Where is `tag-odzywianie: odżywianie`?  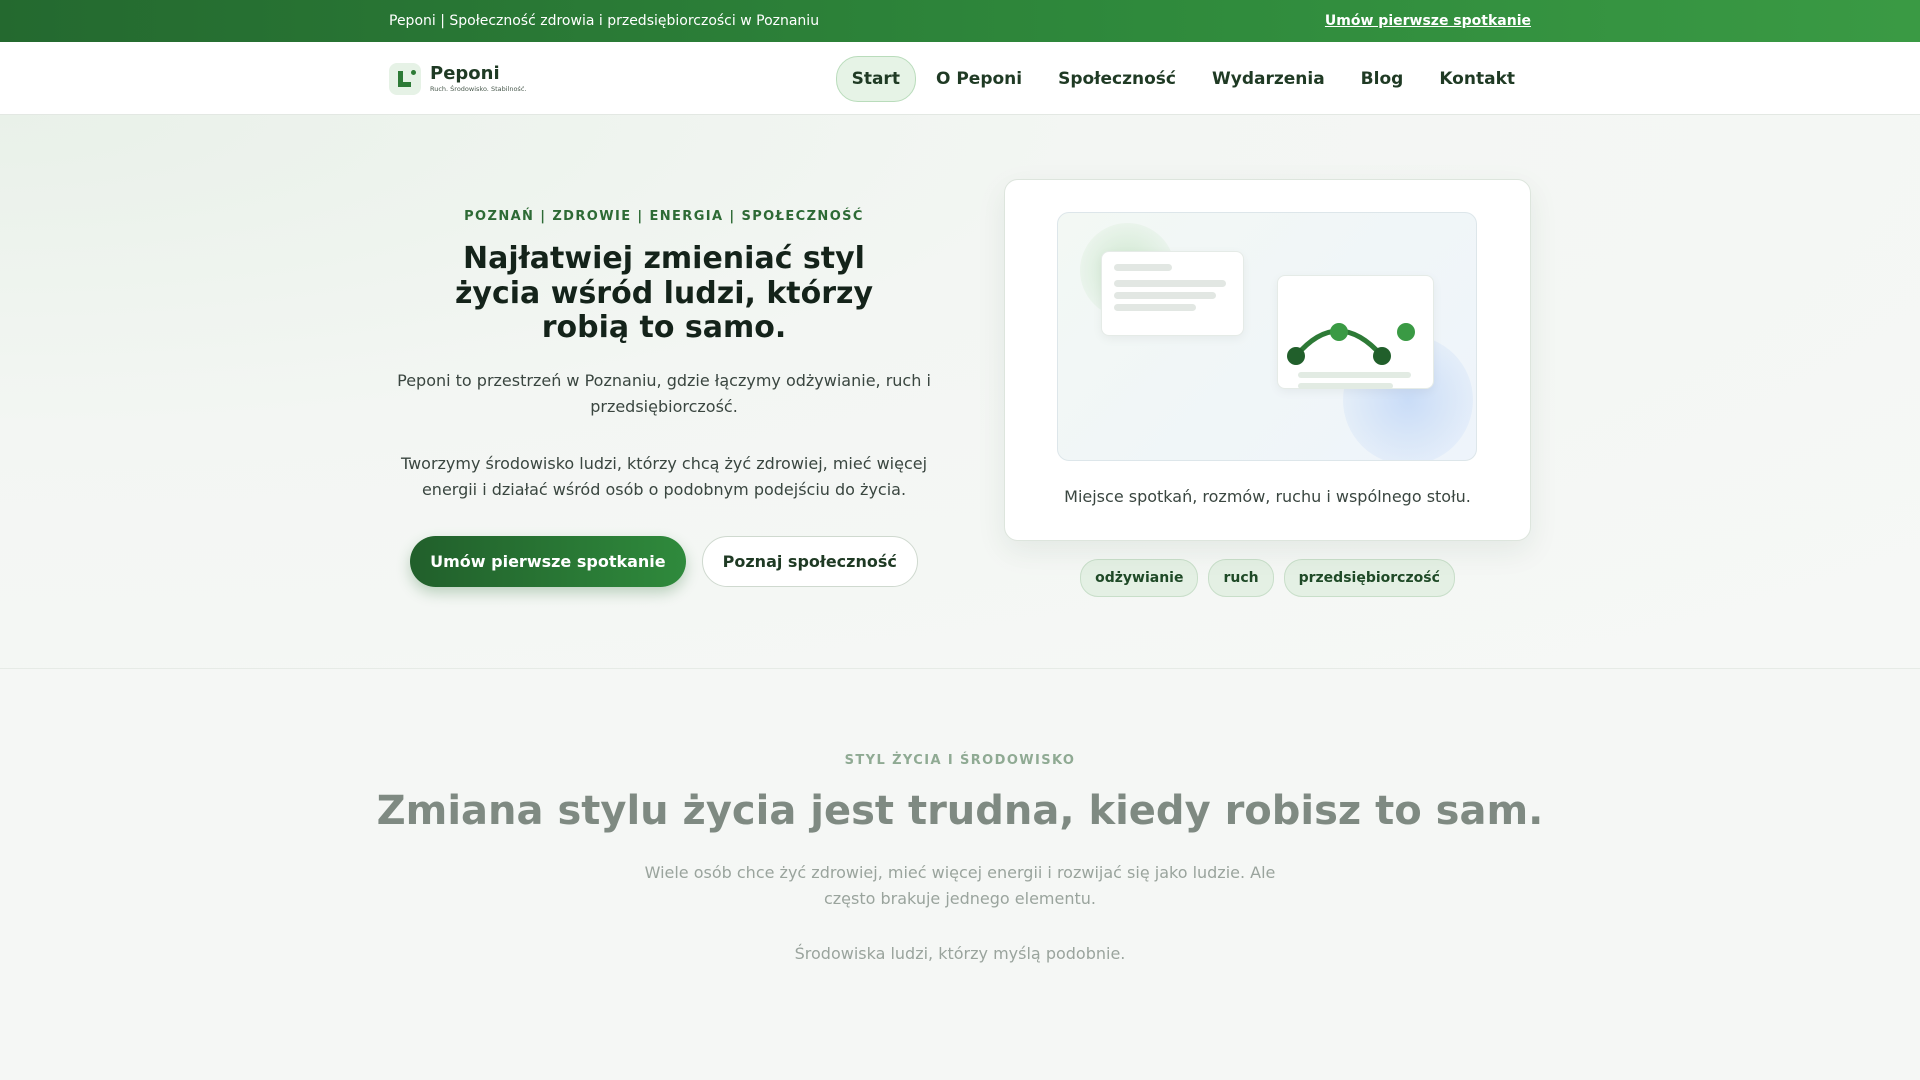 tag-odzywianie: odżywianie is located at coordinates (1139, 578).